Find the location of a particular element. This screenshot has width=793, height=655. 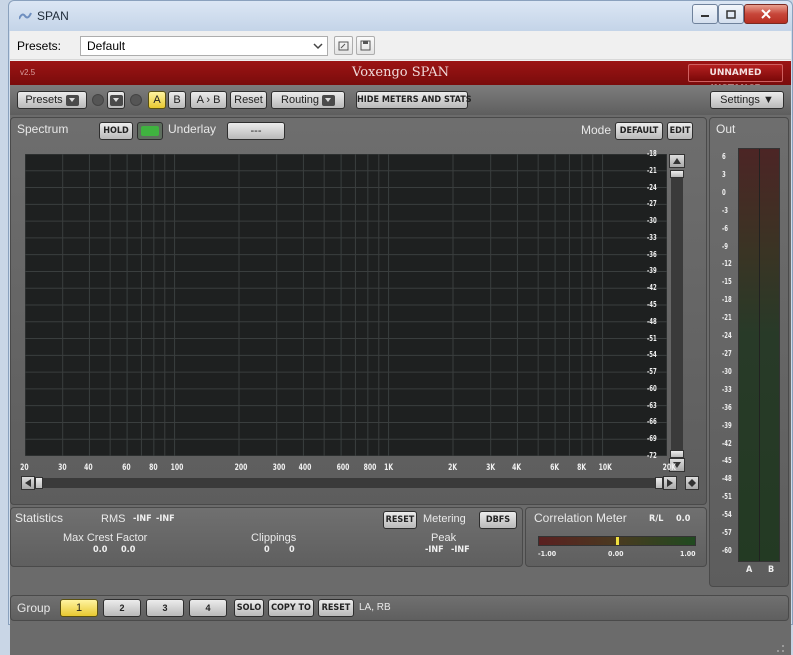

copy-a-to-b-button: A › B is located at coordinates (208, 100).